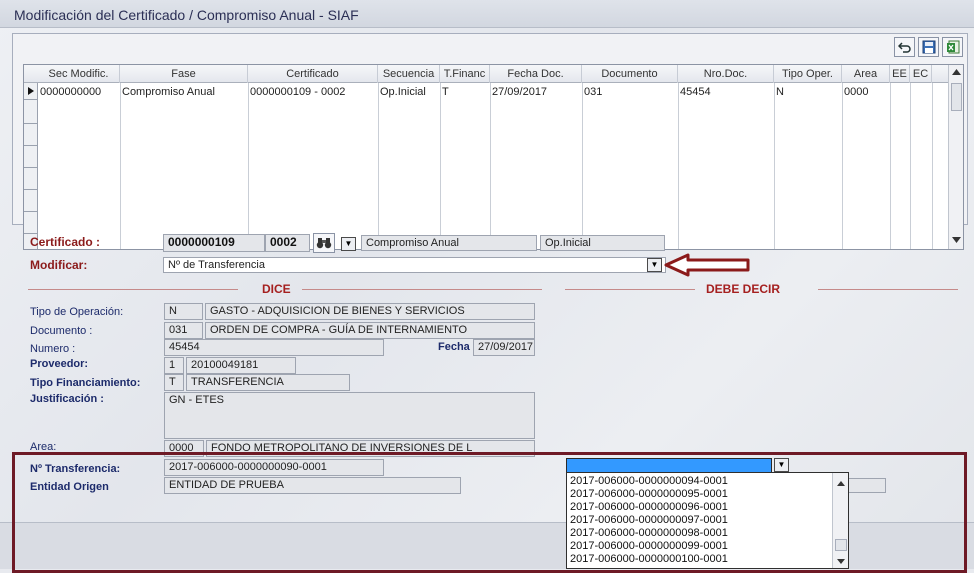  I want to click on documento-label: Documento :, so click(61, 331).